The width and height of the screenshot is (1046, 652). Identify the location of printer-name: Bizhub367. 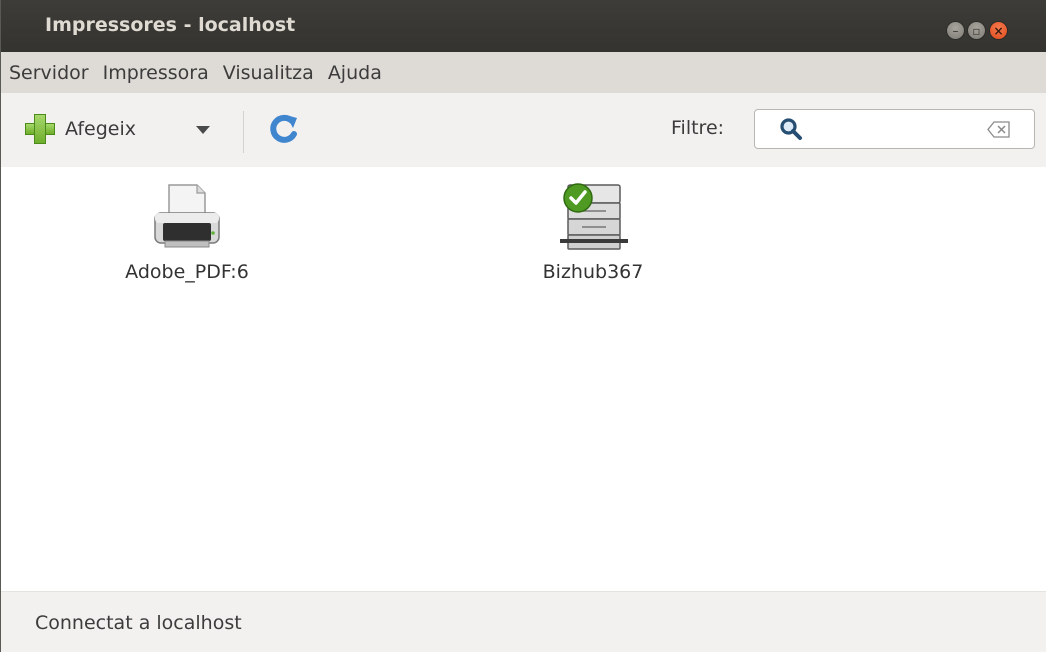
(593, 272).